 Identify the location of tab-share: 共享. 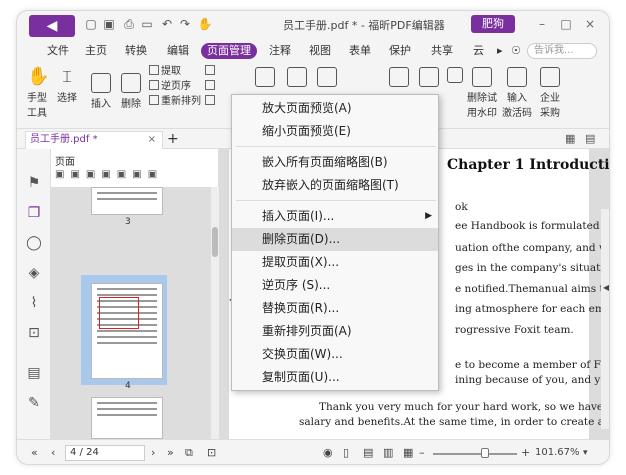
(442, 51).